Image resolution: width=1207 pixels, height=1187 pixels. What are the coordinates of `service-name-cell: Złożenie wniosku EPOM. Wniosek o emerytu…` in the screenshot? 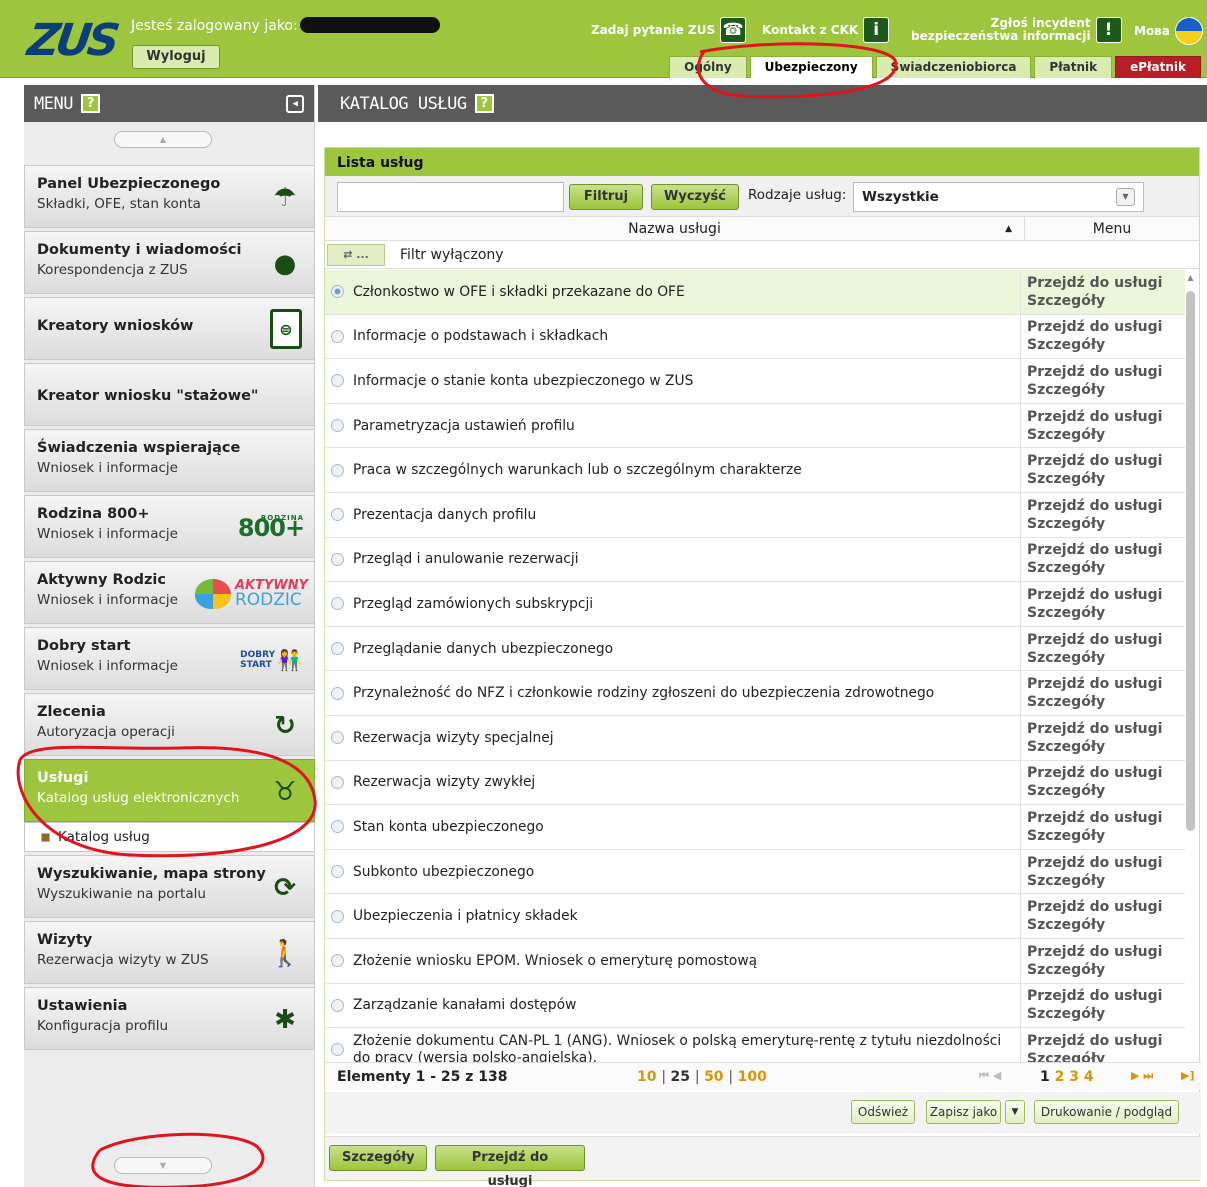 It's located at (673, 960).